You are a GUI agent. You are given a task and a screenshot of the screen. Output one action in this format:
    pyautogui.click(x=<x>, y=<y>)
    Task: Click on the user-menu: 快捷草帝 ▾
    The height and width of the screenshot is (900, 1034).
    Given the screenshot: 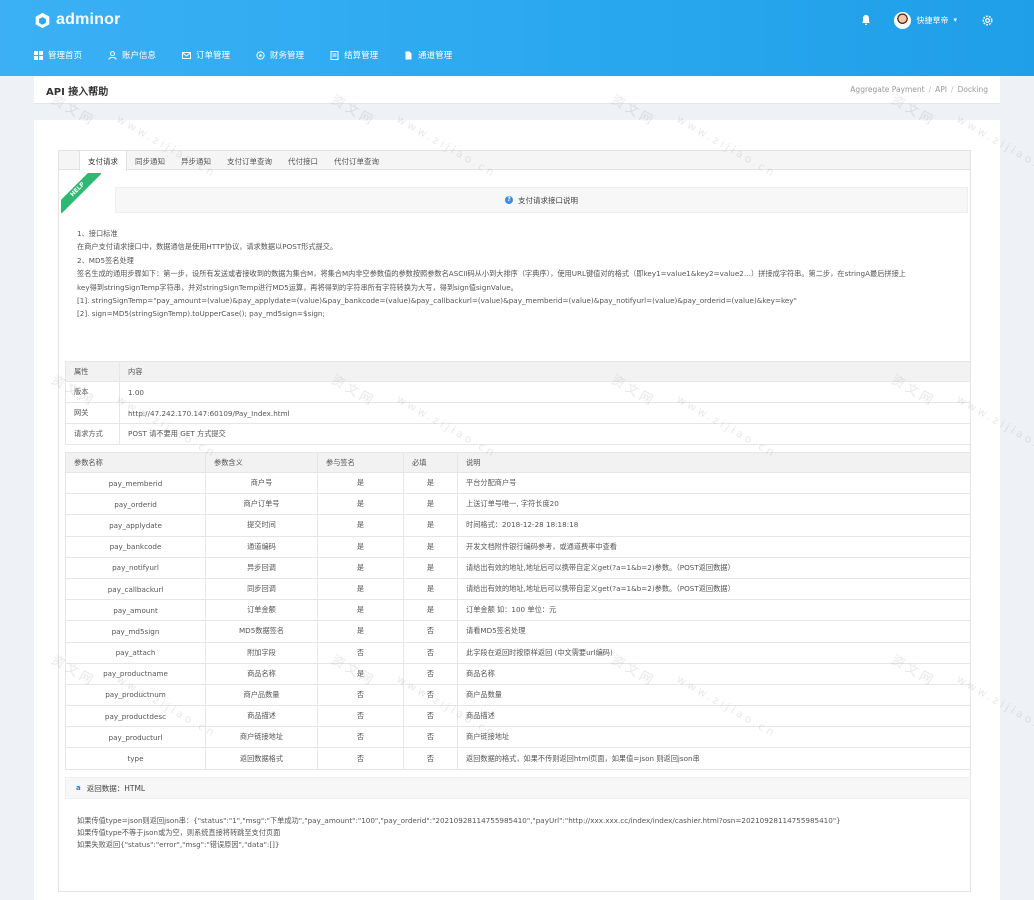 What is the action you would take?
    pyautogui.click(x=925, y=20)
    